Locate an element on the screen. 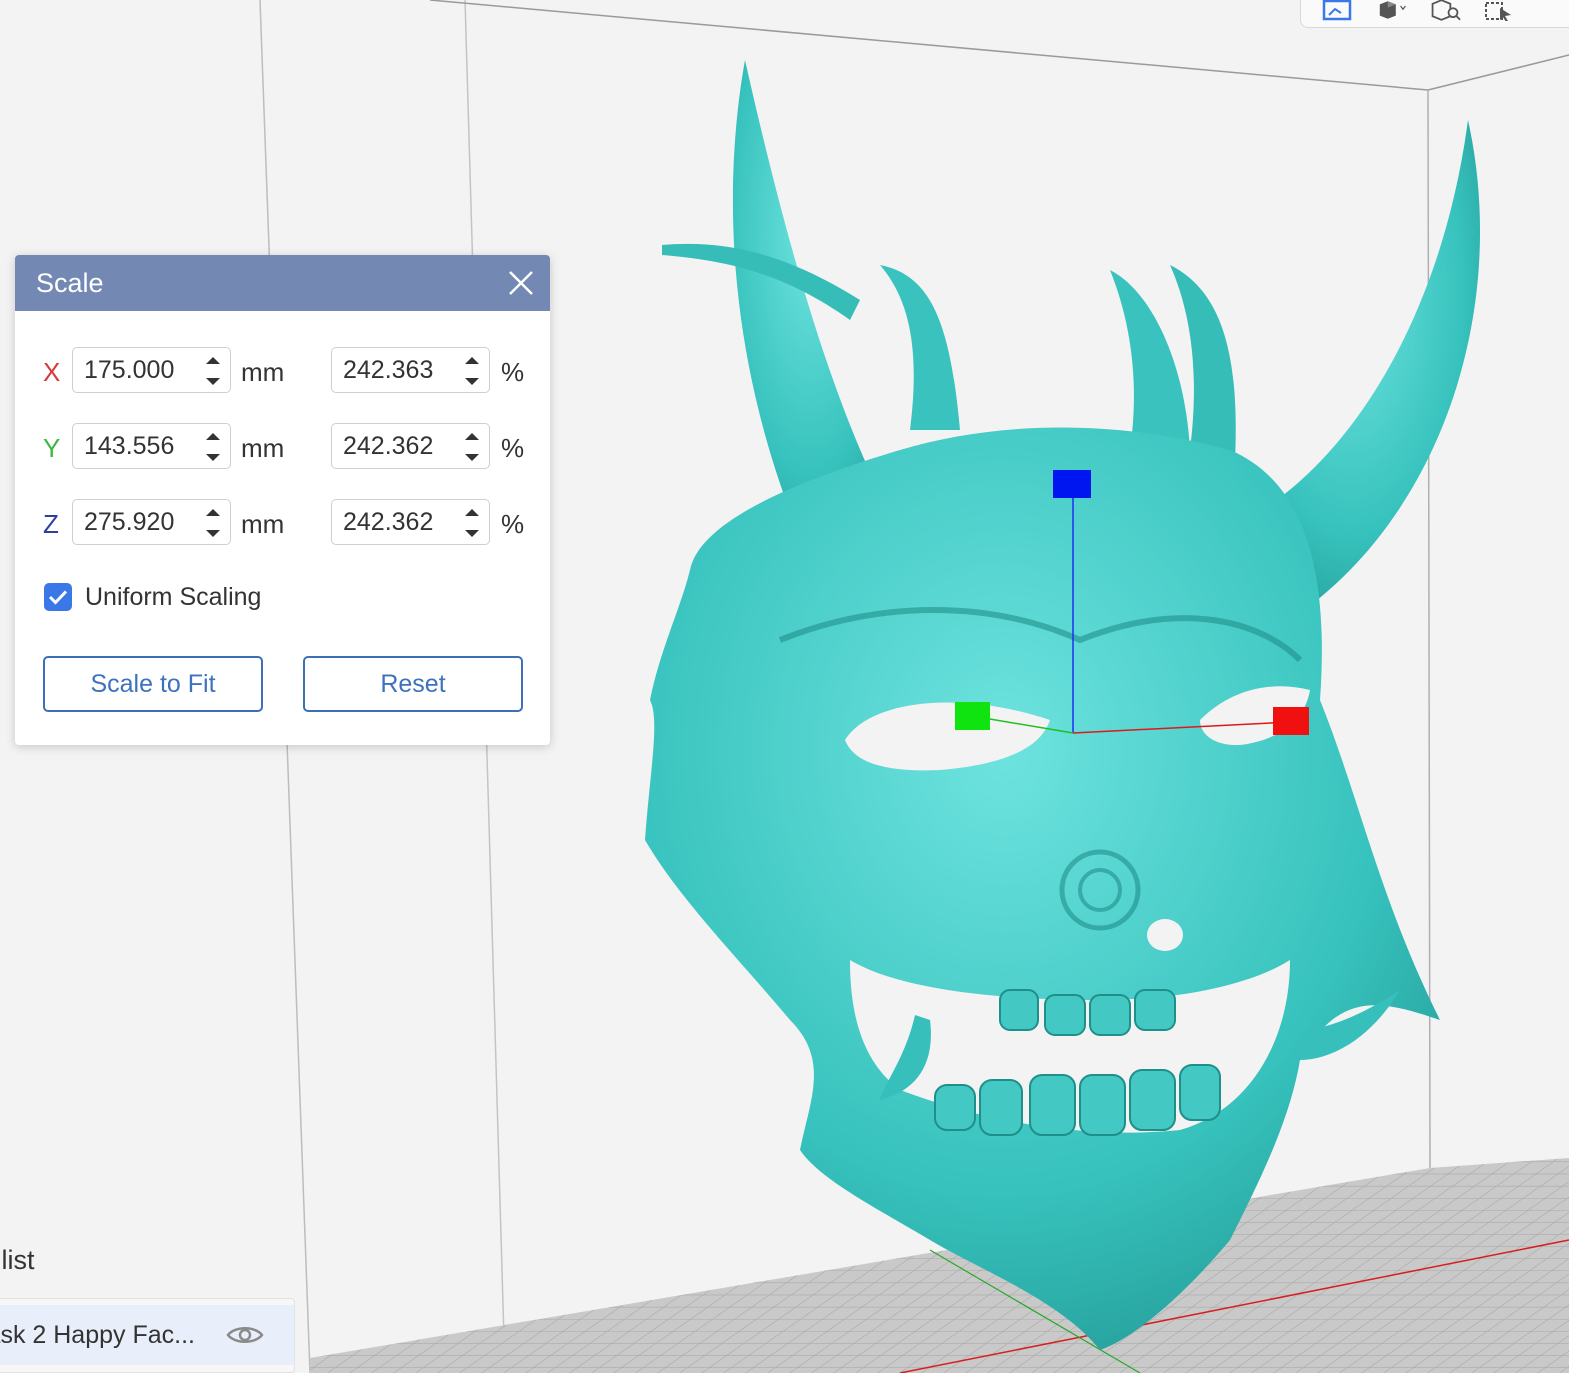 The height and width of the screenshot is (1373, 1569). view-toolbar is located at coordinates (1434, 14).